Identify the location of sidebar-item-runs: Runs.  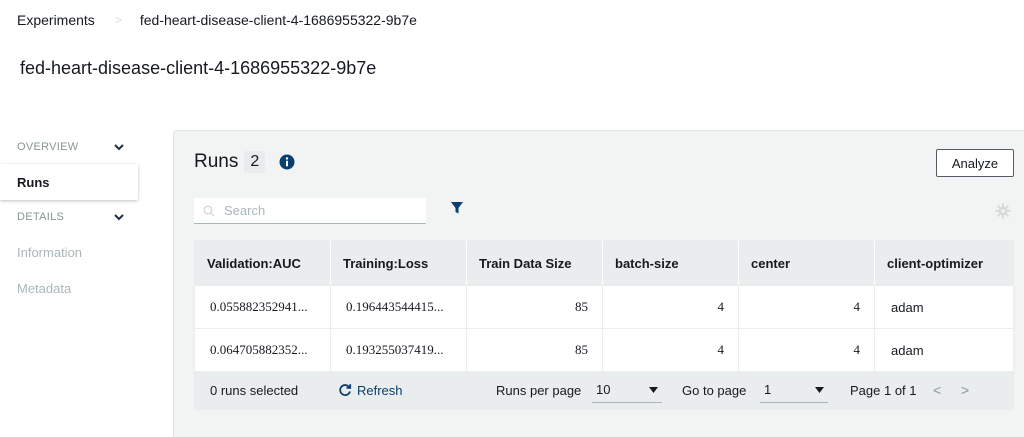
(69, 182).